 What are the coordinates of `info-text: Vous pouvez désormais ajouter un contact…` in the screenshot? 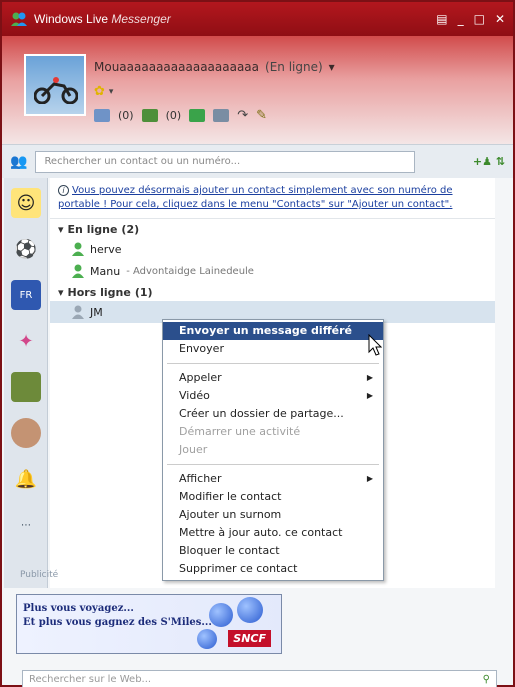 It's located at (255, 197).